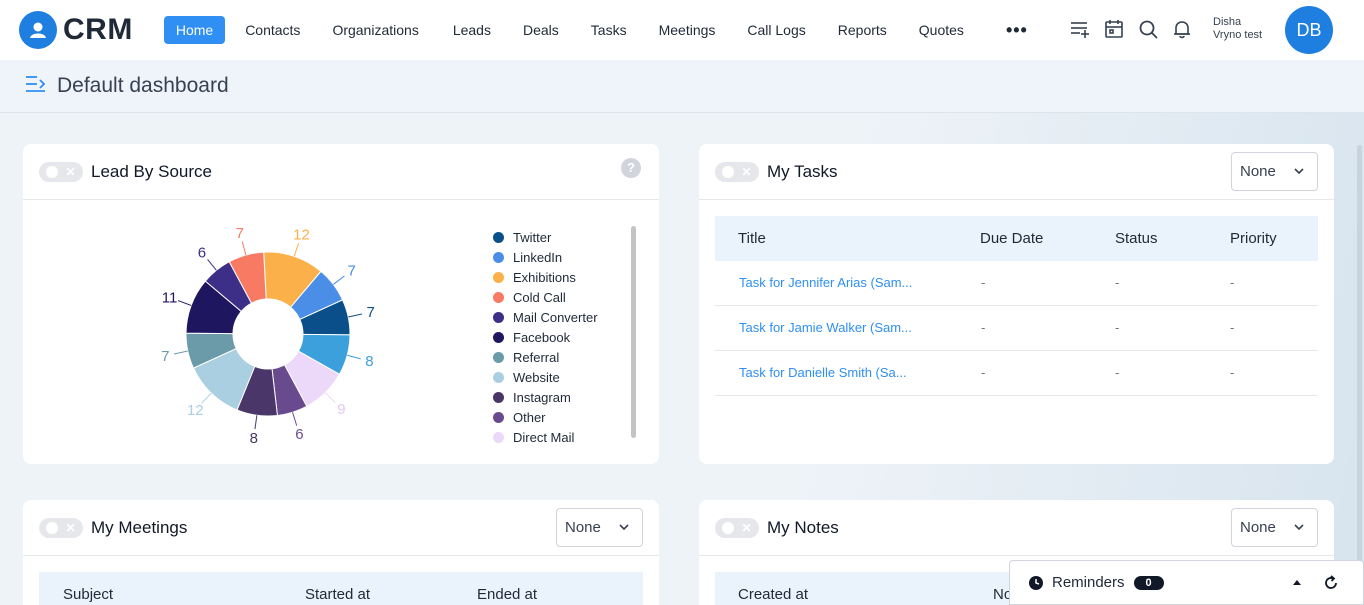  What do you see at coordinates (545, 297) in the screenshot?
I see `legend-item: Cold Call` at bounding box center [545, 297].